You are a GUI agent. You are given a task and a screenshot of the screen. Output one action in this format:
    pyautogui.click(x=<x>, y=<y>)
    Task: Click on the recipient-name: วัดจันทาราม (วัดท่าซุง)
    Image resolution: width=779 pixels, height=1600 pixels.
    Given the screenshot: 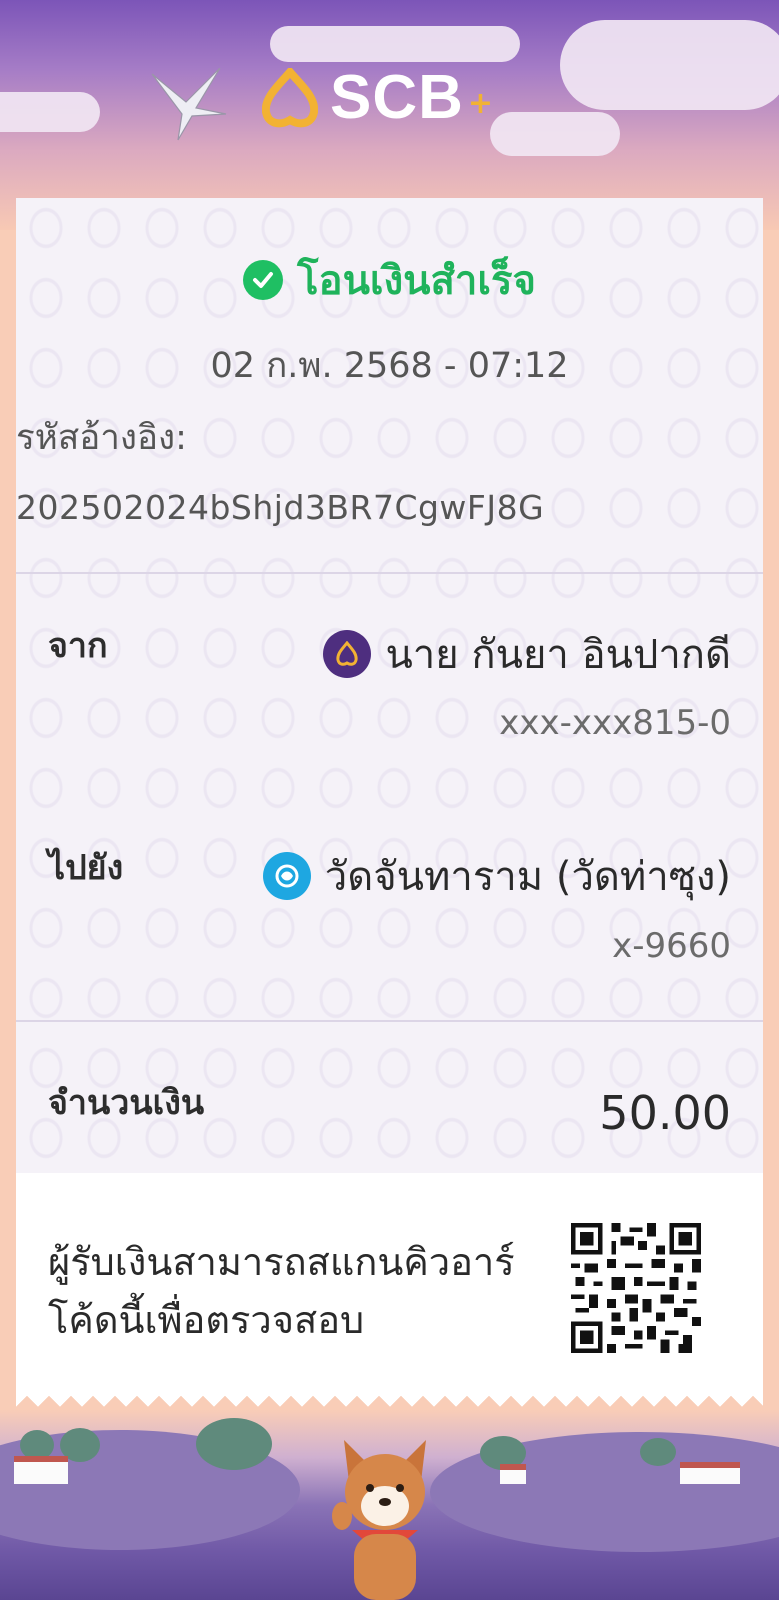 What is the action you would take?
    pyautogui.click(x=527, y=877)
    